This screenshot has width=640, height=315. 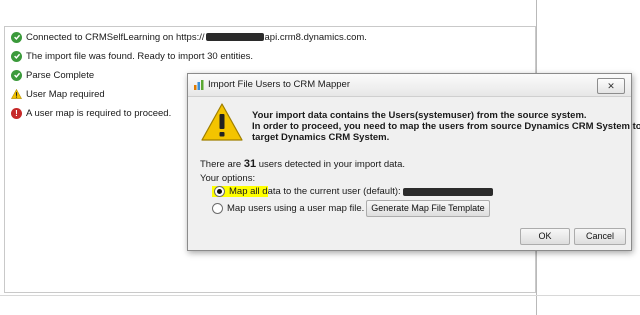 What do you see at coordinates (296, 208) in the screenshot?
I see `option2-text: Map users using a user map file.` at bounding box center [296, 208].